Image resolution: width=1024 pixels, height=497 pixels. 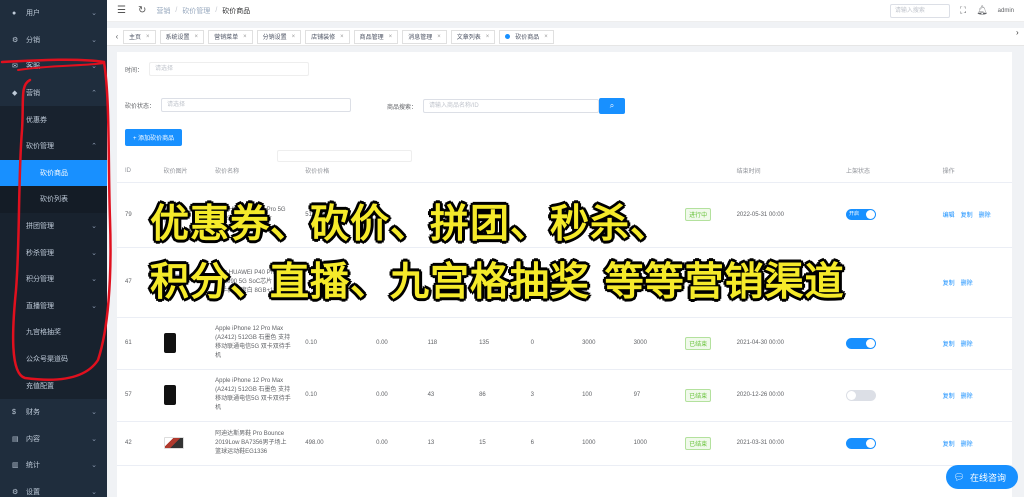 What do you see at coordinates (33, 466) in the screenshot?
I see `sidebar-item-label: 统计` at bounding box center [33, 466].